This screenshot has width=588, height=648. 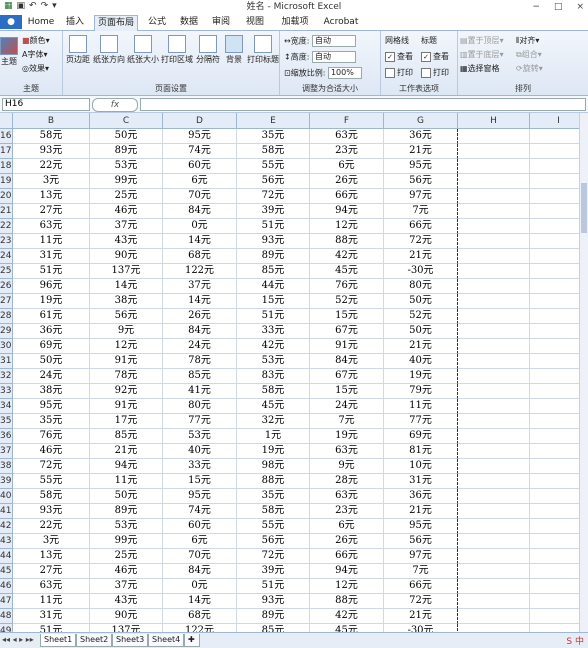 I want to click on row-header: 34, so click(x=6, y=406).